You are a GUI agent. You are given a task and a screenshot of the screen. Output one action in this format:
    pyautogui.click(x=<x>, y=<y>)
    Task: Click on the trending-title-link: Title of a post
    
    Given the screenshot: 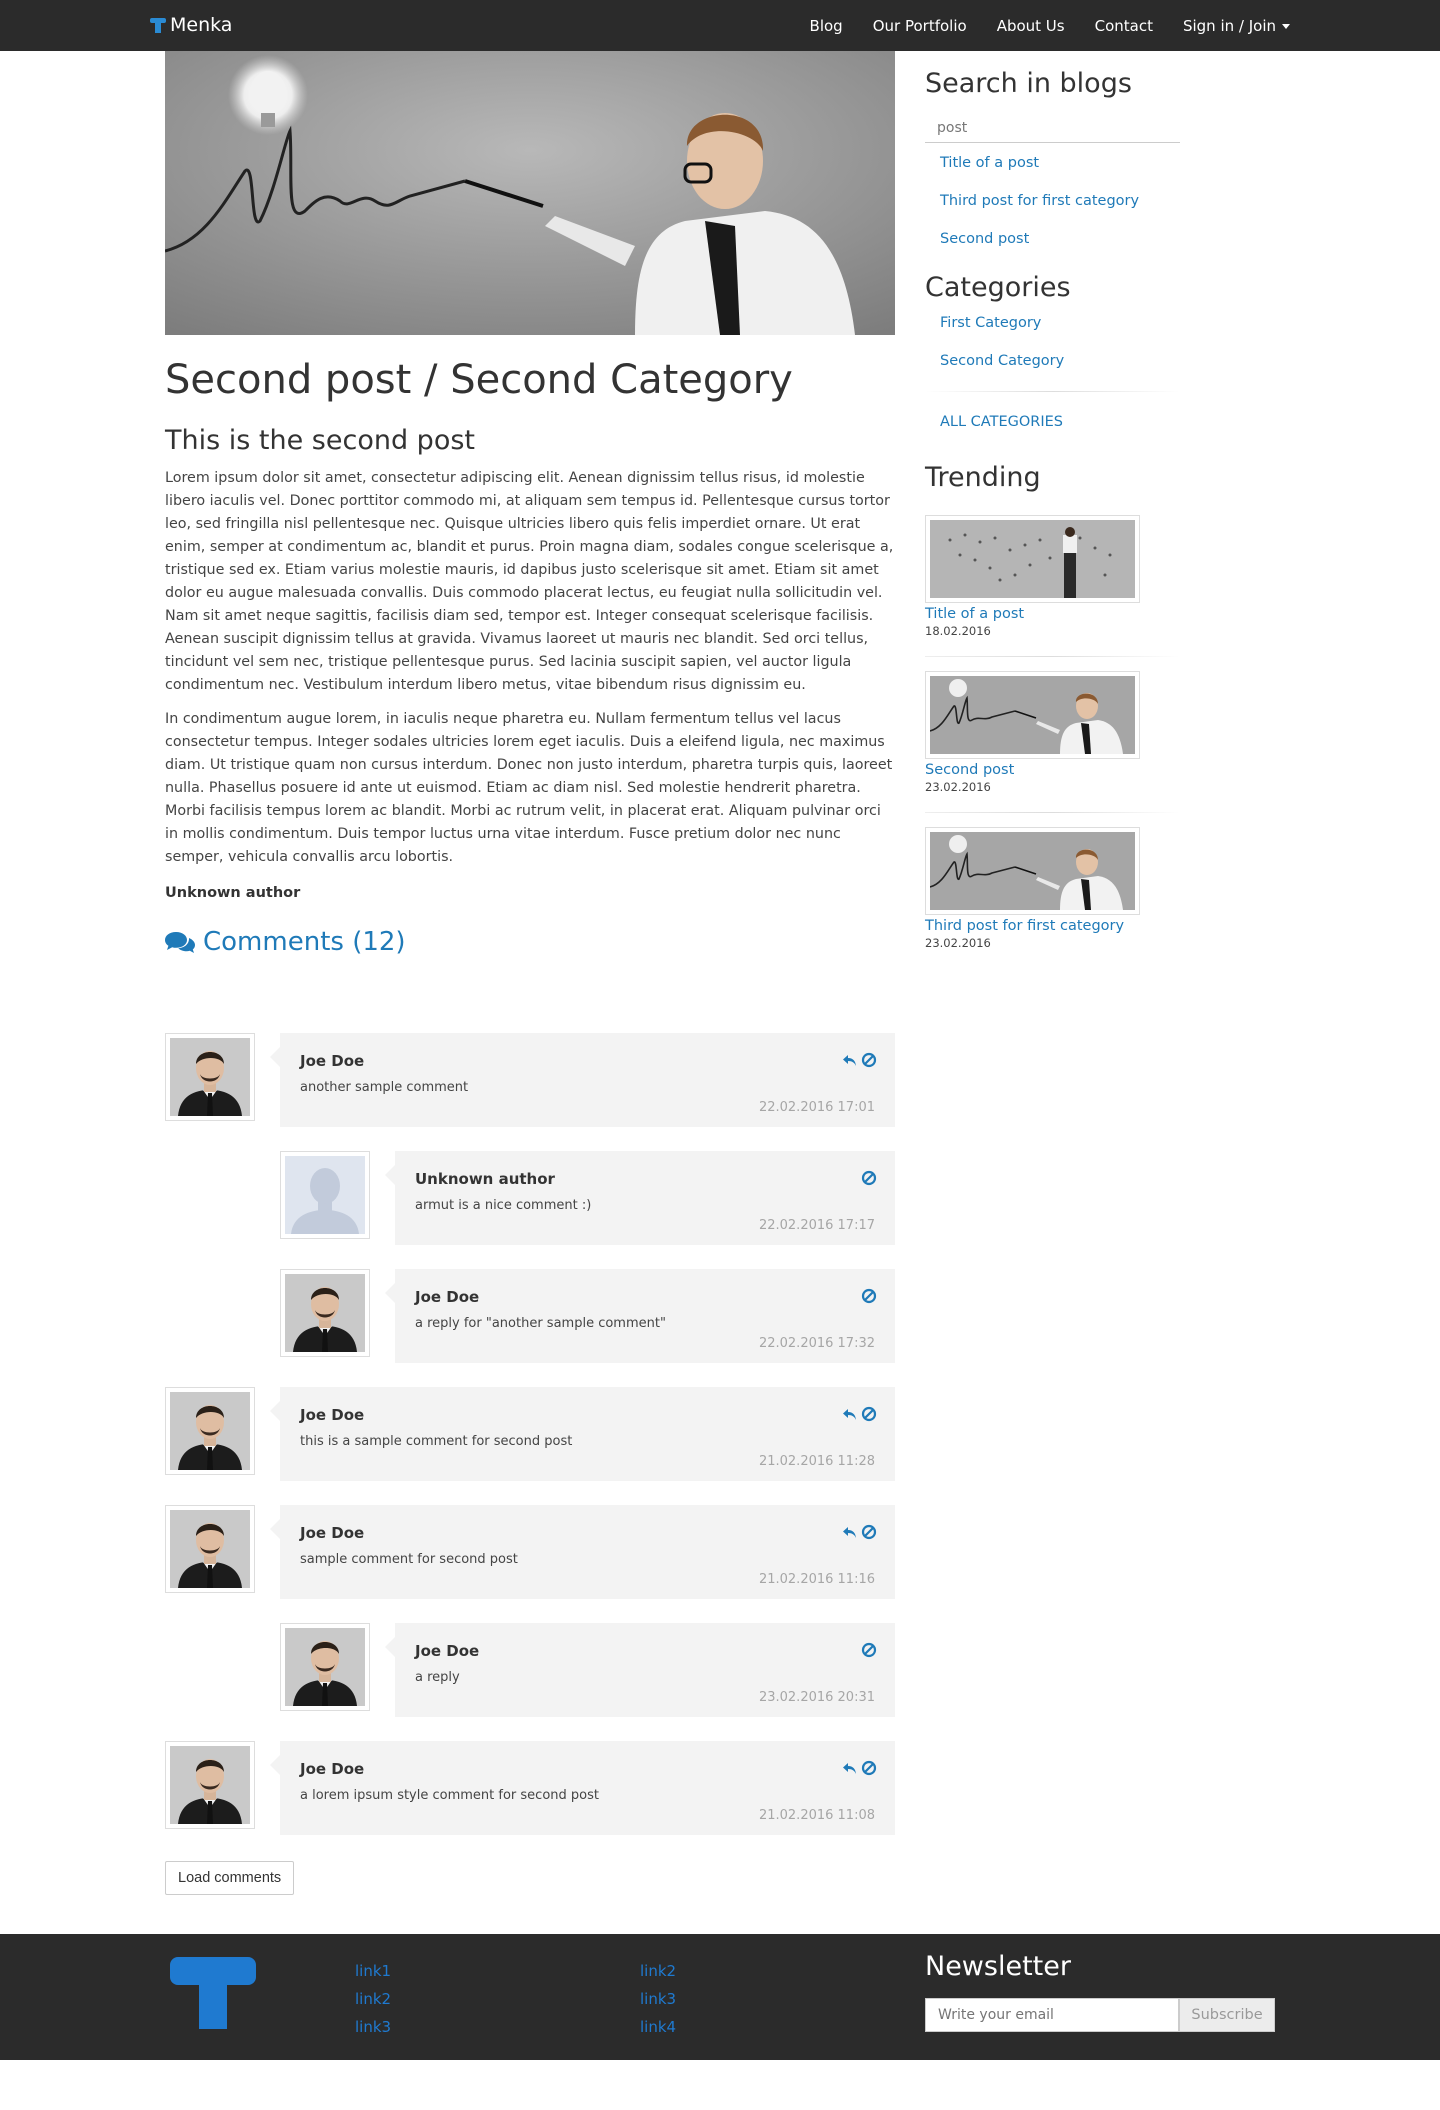 What is the action you would take?
    pyautogui.click(x=1052, y=614)
    